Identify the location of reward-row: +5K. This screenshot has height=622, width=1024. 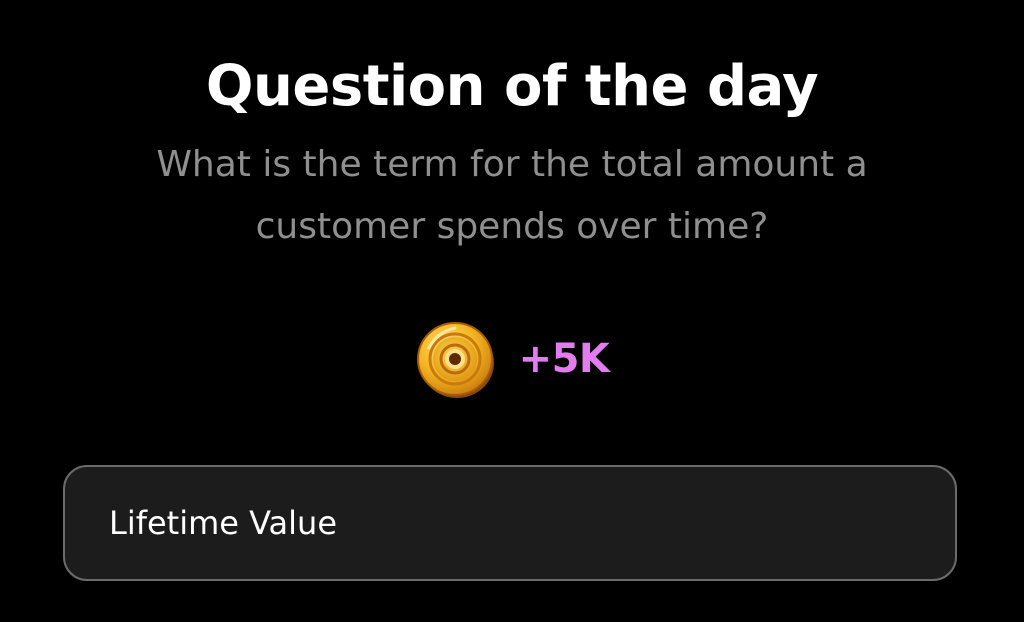
(512, 359).